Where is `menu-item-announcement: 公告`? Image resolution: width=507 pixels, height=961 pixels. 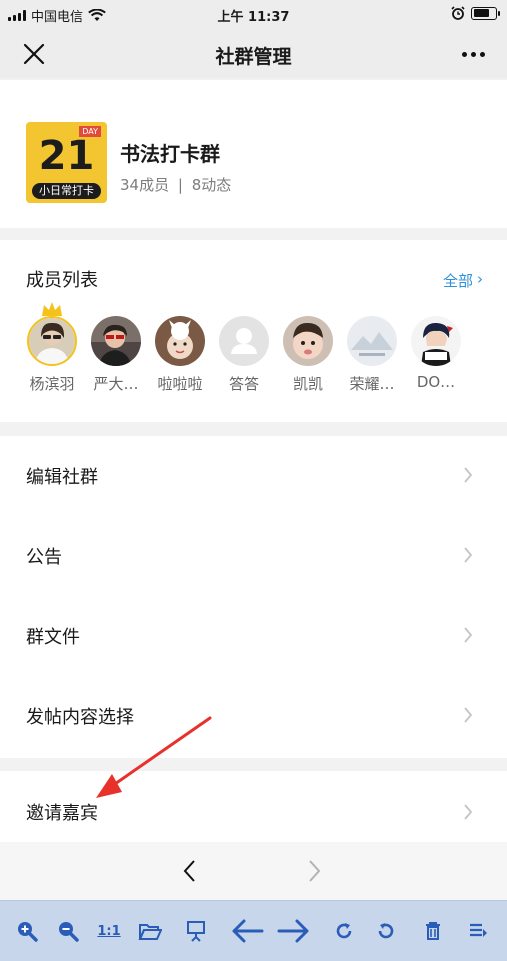 menu-item-announcement: 公告 is located at coordinates (253, 556).